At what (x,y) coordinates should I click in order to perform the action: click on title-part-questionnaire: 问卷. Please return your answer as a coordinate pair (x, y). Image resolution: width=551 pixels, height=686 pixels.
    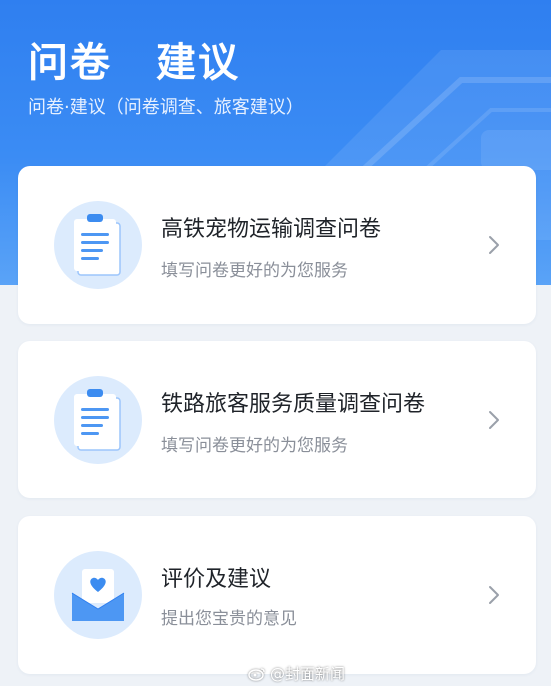
    Looking at the image, I should click on (70, 63).